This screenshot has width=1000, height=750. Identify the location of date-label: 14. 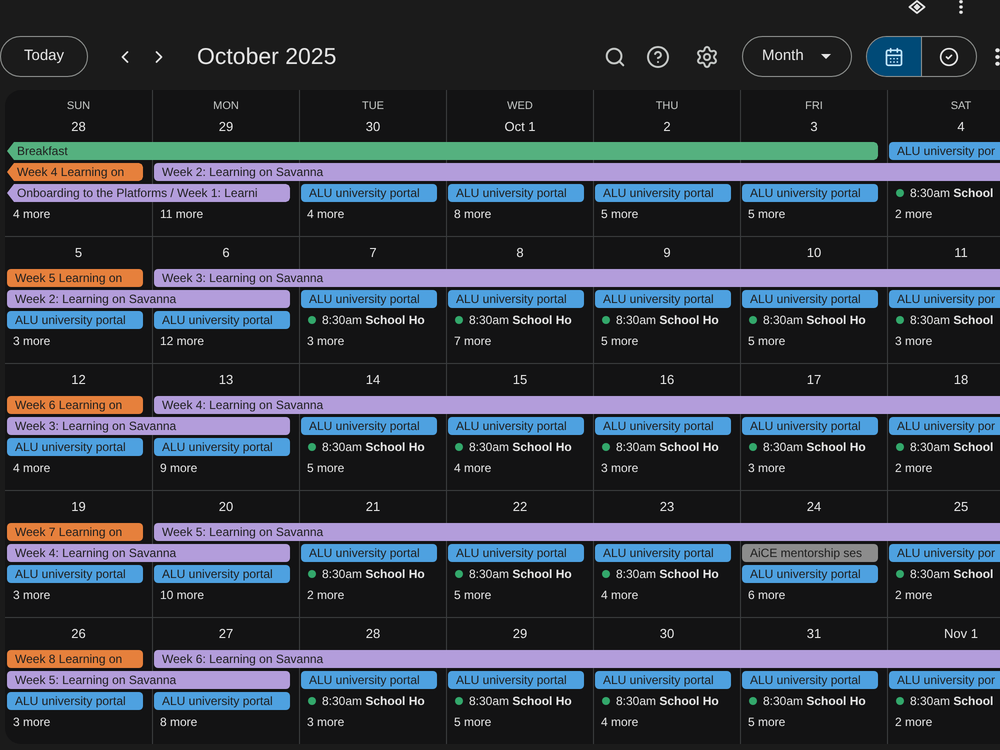
(373, 380).